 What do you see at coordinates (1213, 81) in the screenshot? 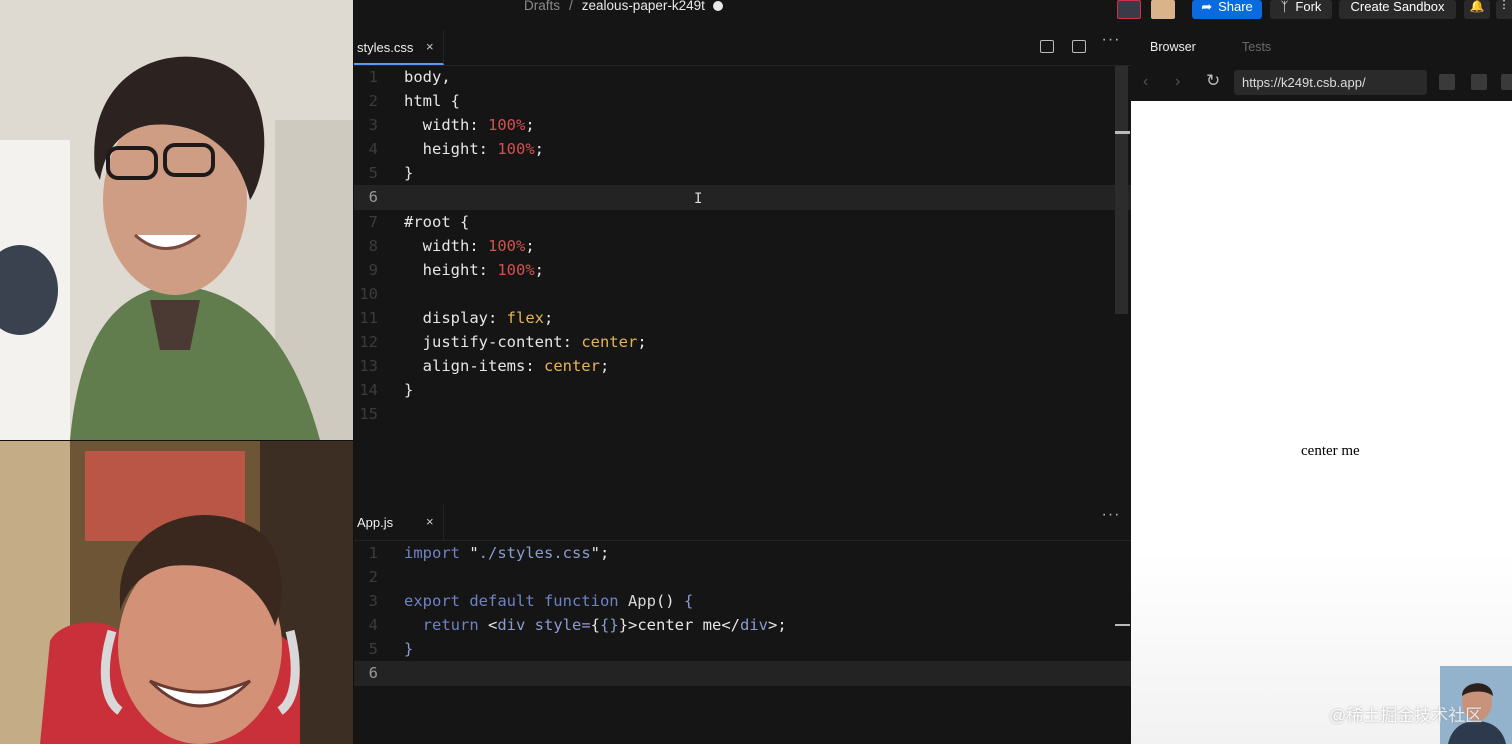
I see `reload-icon: ↻` at bounding box center [1213, 81].